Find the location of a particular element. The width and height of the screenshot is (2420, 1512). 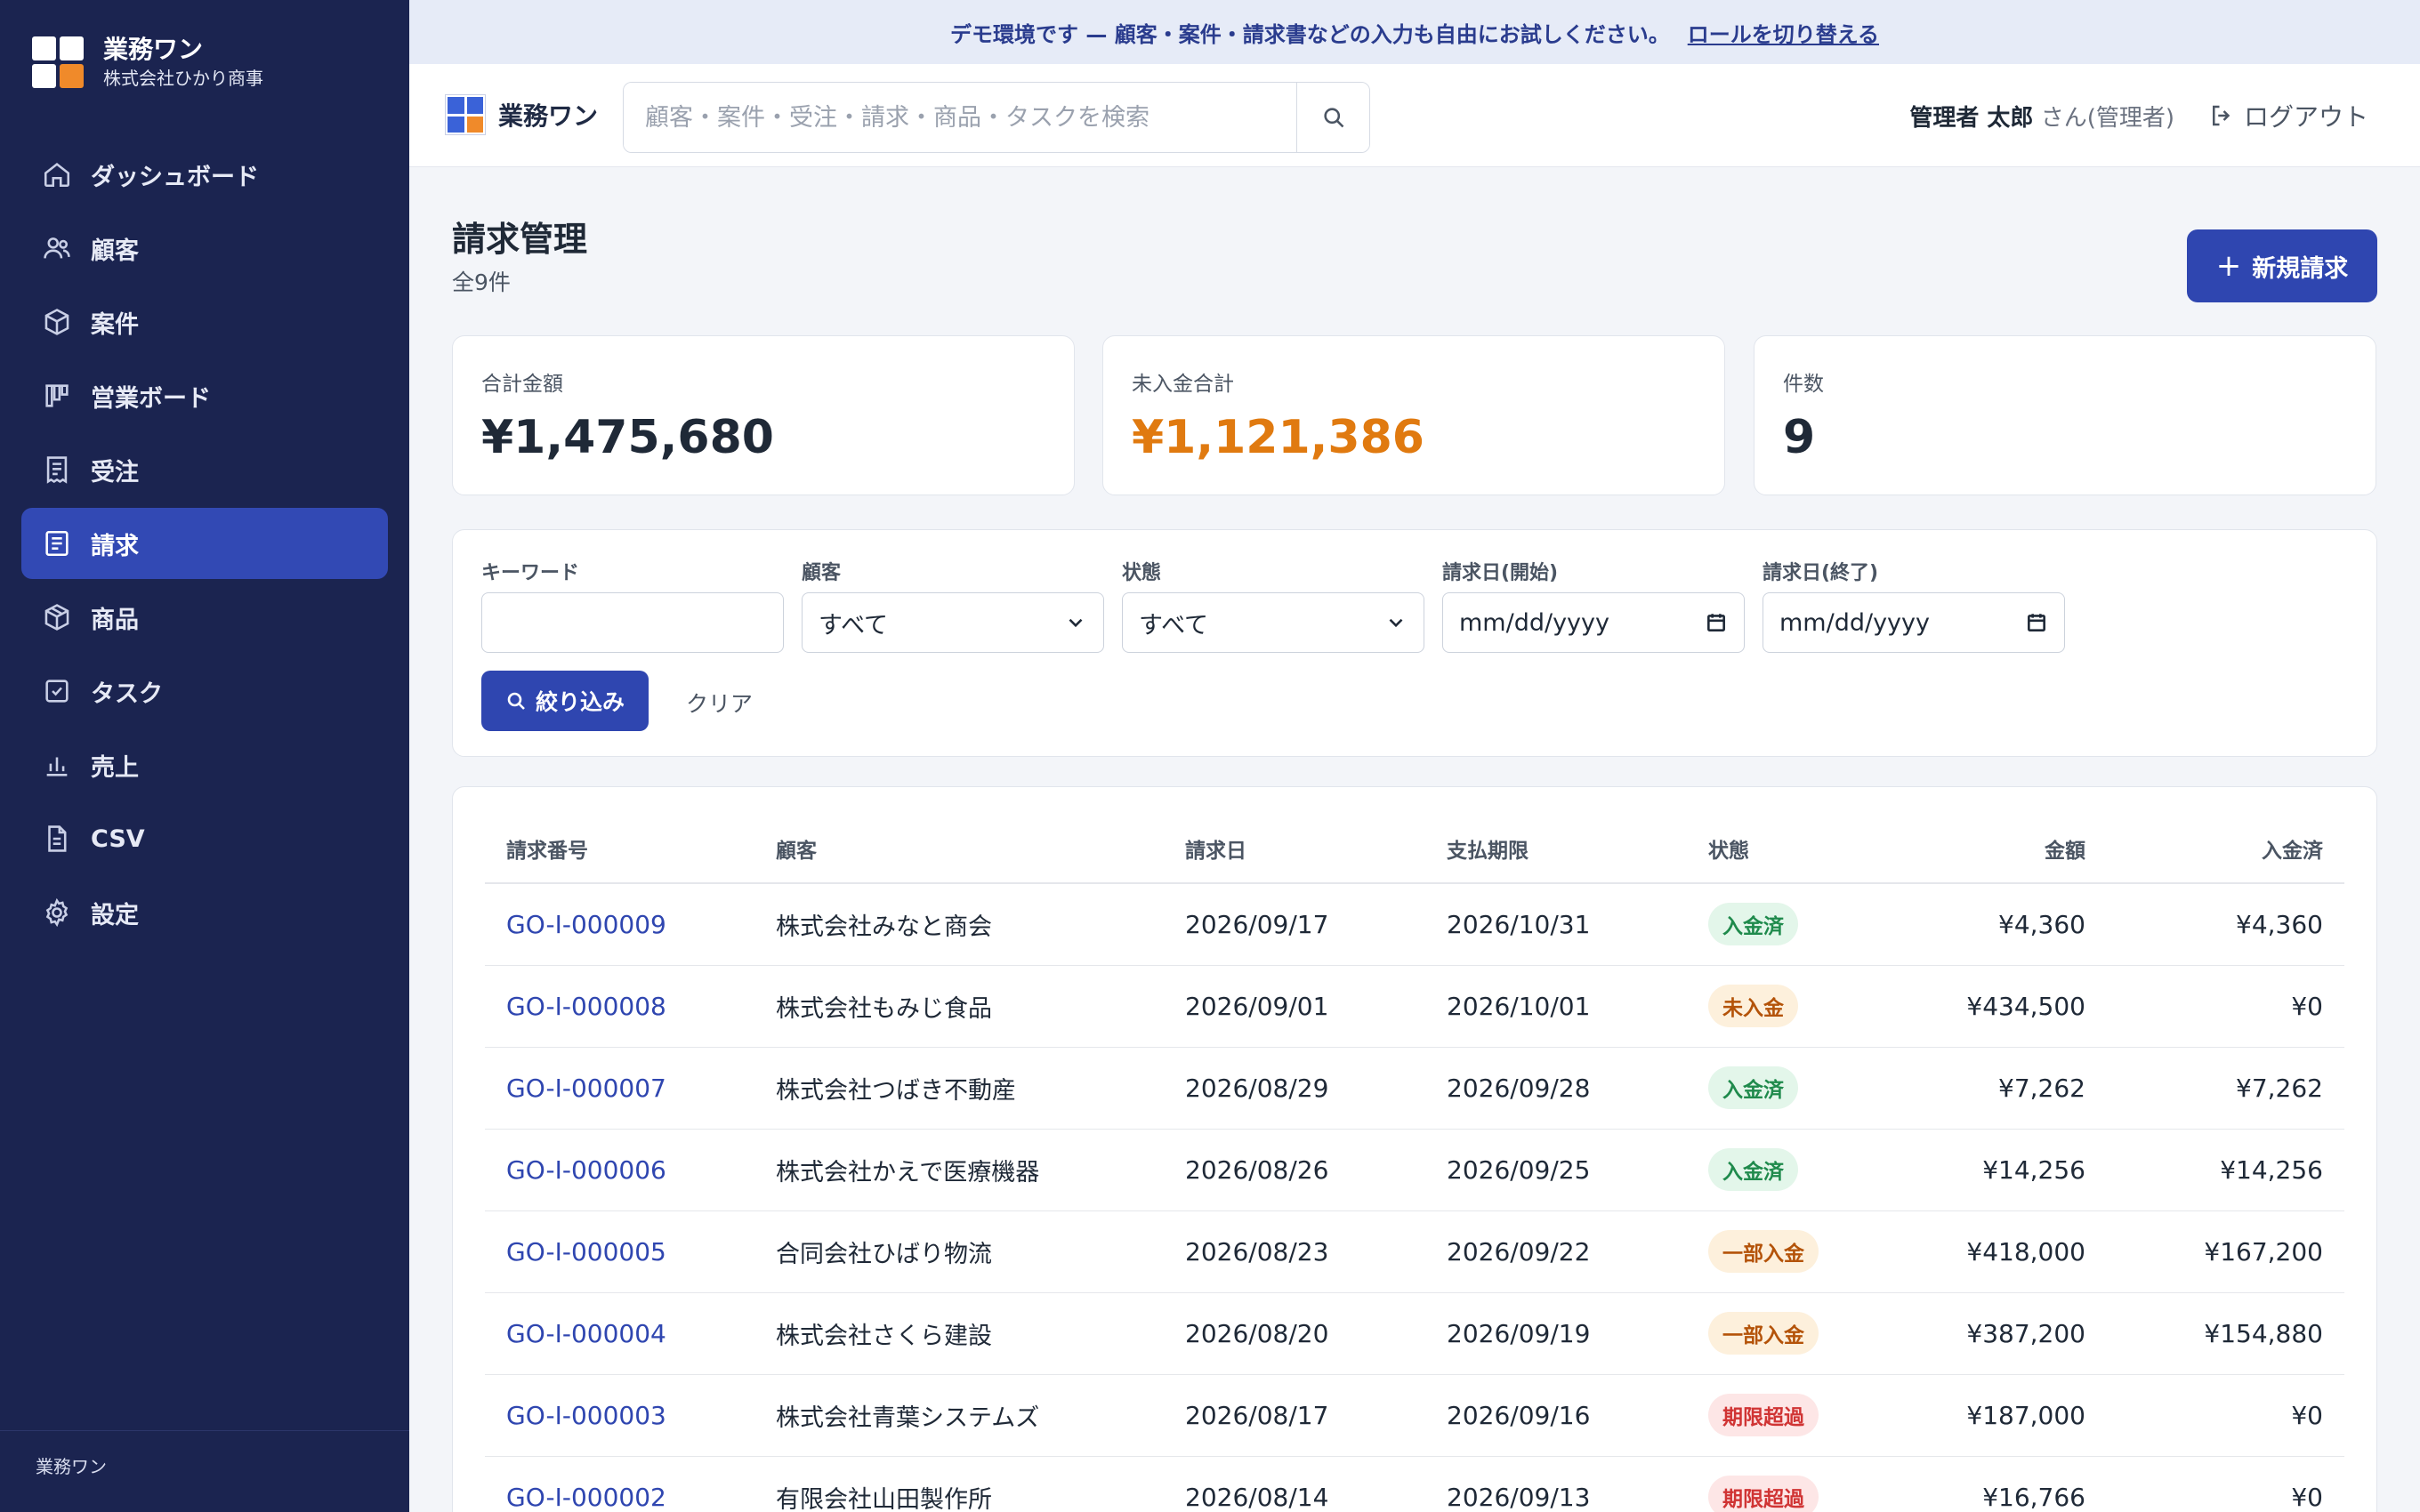

card-label: 合計金額 is located at coordinates (522, 384).